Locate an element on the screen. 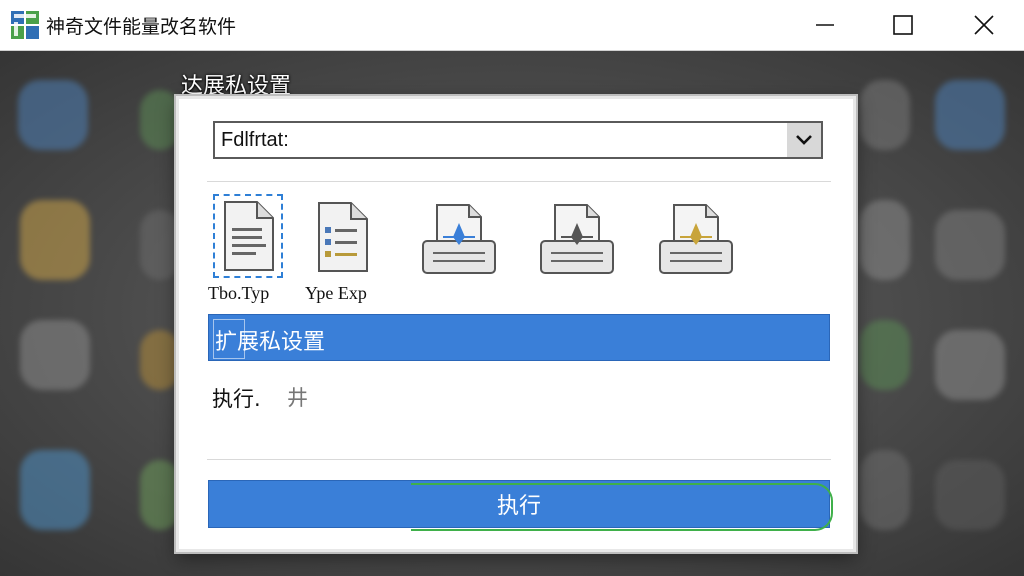 The image size is (1024, 576). document-text-icon is located at coordinates (249, 236).